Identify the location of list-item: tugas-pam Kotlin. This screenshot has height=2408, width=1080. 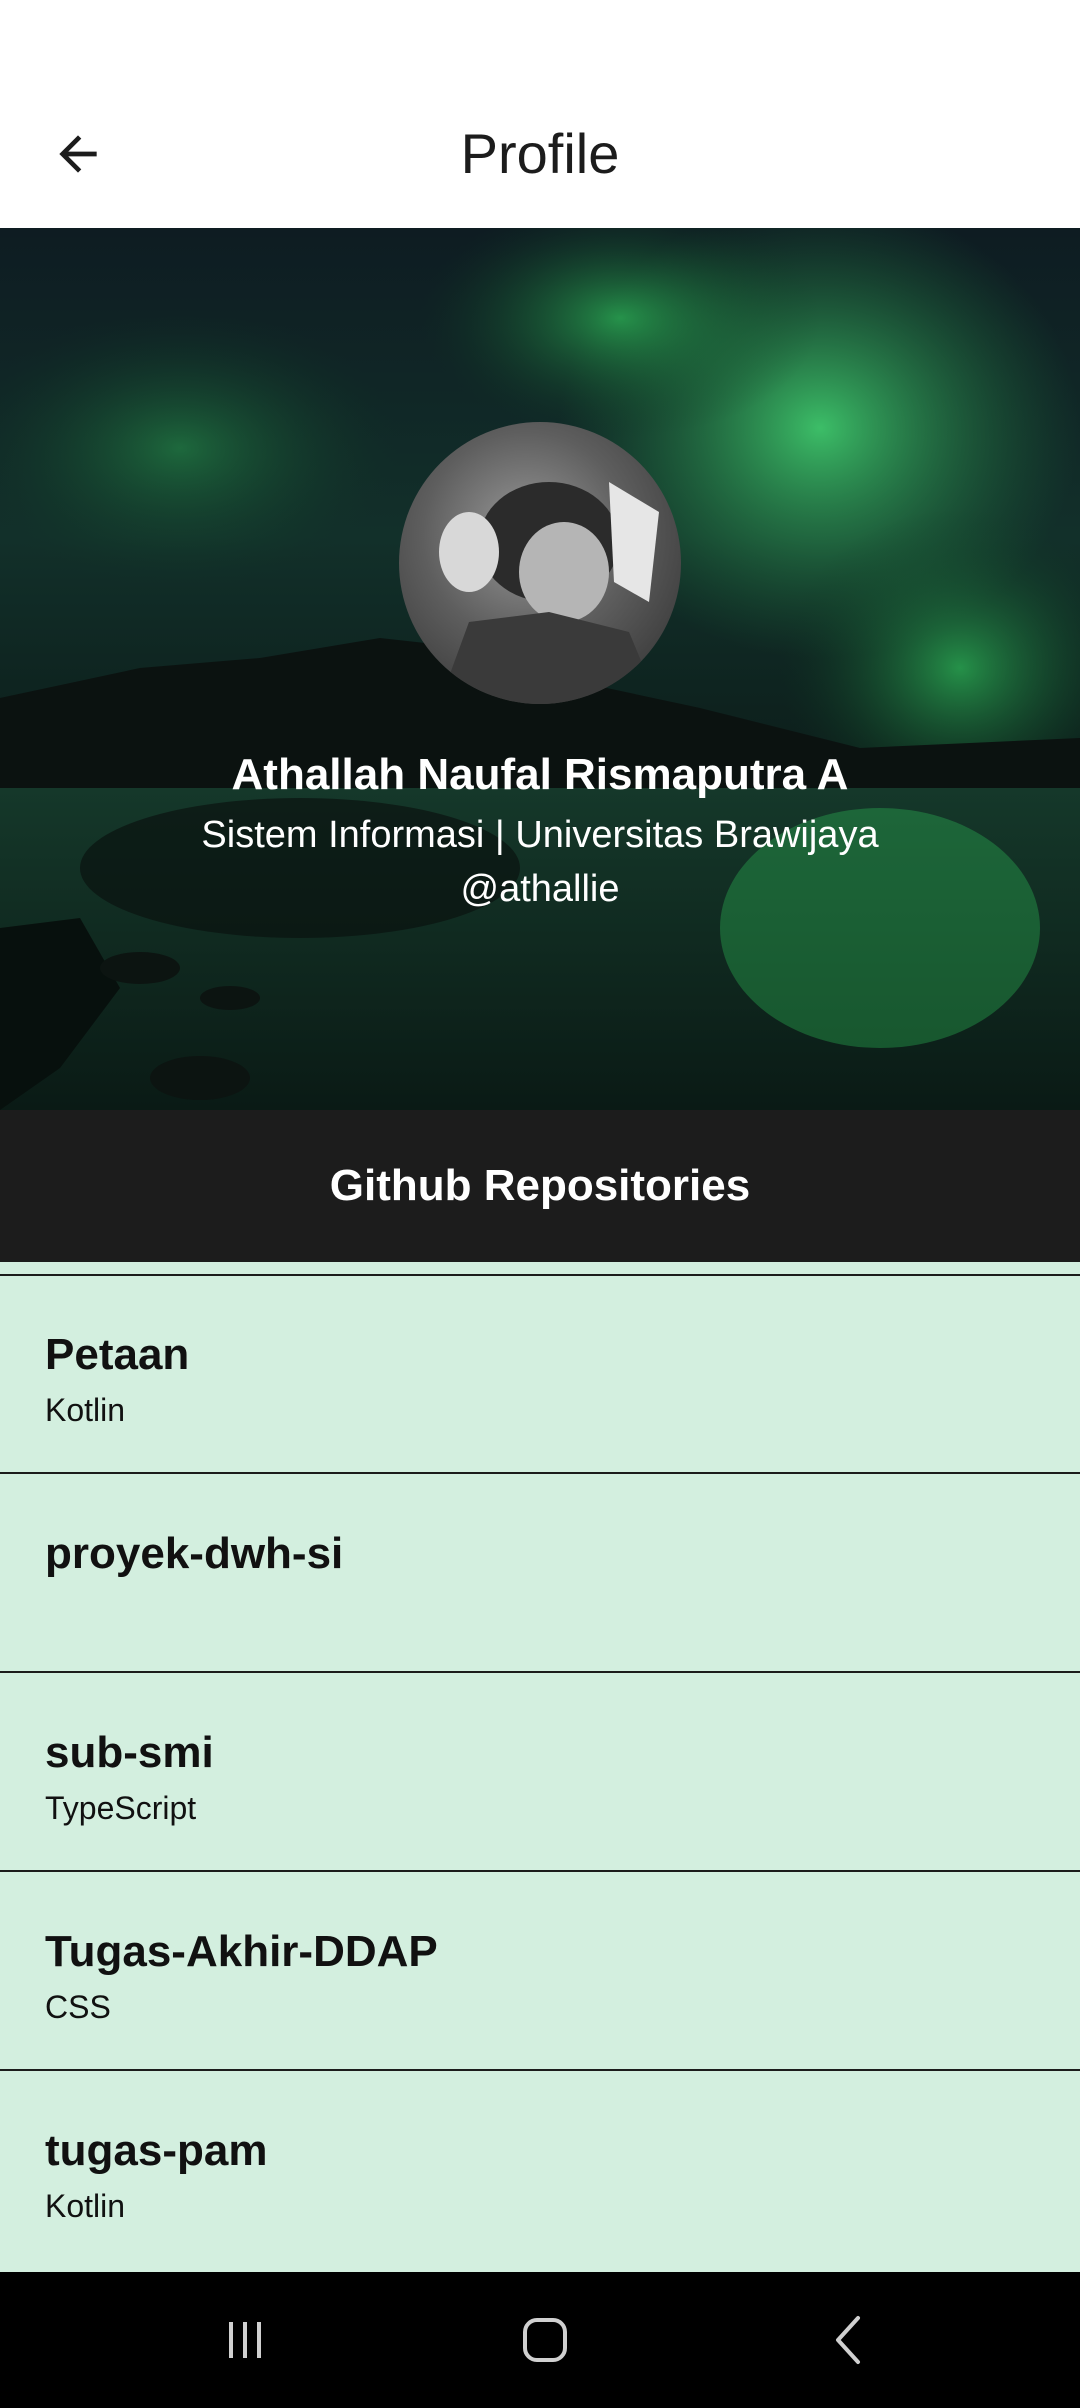
(540, 2171).